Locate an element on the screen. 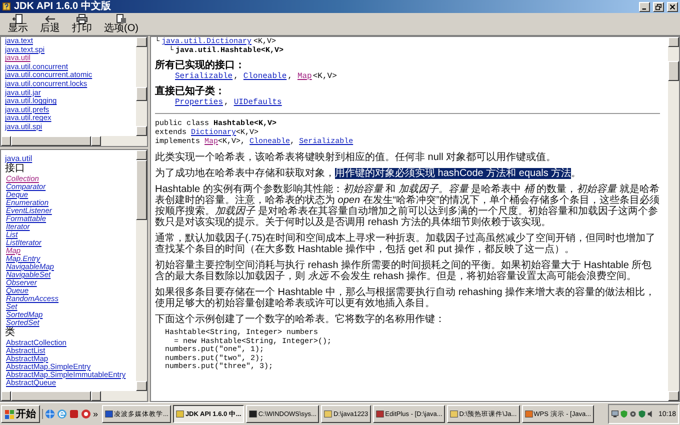 Image resolution: width=680 pixels, height=425 pixels. window-title: JDK API 1.6.0 中文版 is located at coordinates (62, 6).